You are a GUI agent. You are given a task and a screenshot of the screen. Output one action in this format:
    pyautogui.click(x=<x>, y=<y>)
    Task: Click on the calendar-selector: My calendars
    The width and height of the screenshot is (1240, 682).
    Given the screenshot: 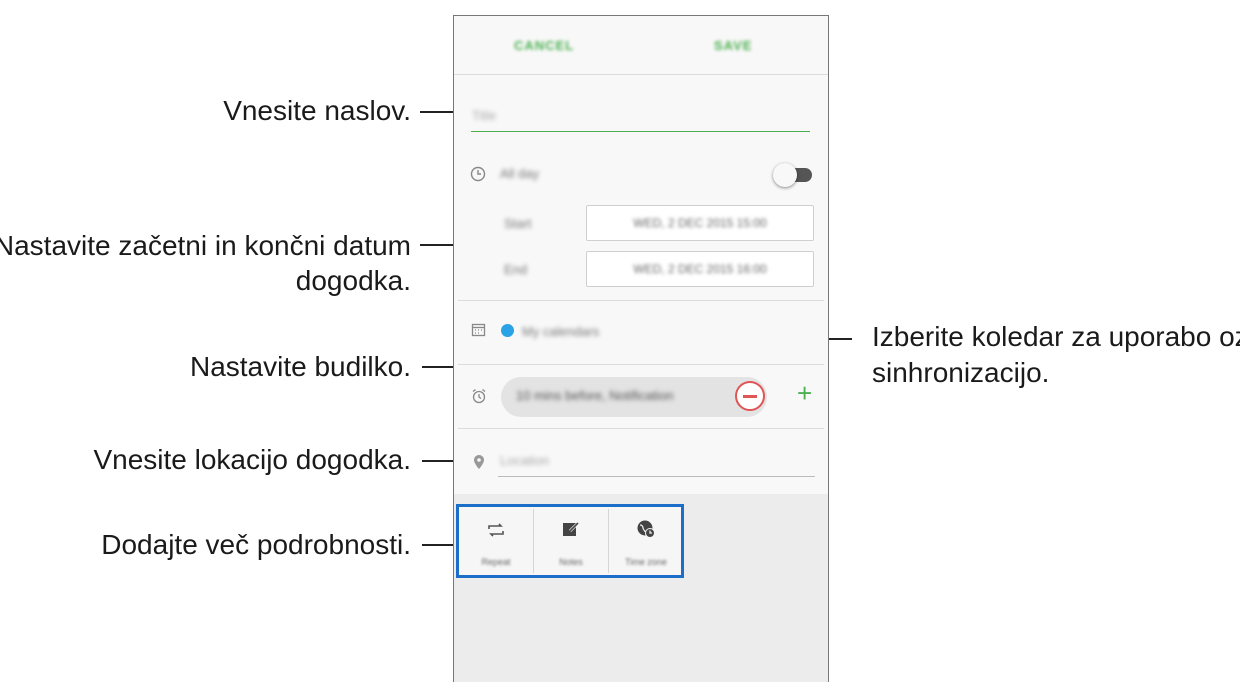 What is the action you would take?
    pyautogui.click(x=560, y=331)
    